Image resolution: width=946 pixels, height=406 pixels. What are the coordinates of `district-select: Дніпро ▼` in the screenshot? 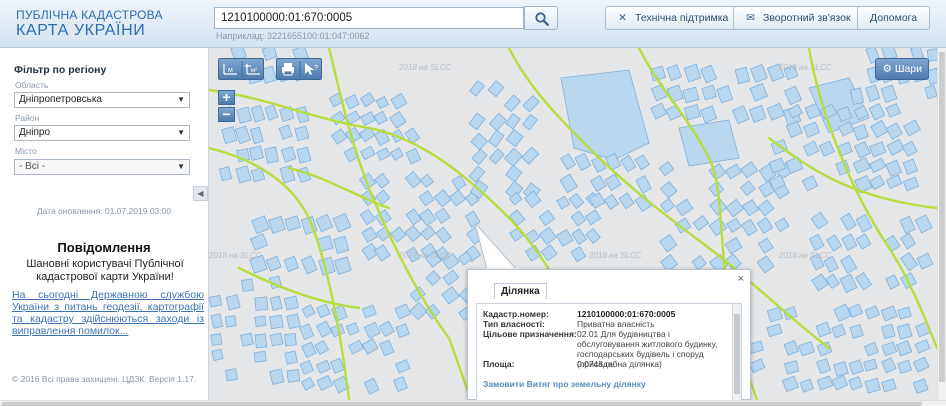 It's located at (102, 133).